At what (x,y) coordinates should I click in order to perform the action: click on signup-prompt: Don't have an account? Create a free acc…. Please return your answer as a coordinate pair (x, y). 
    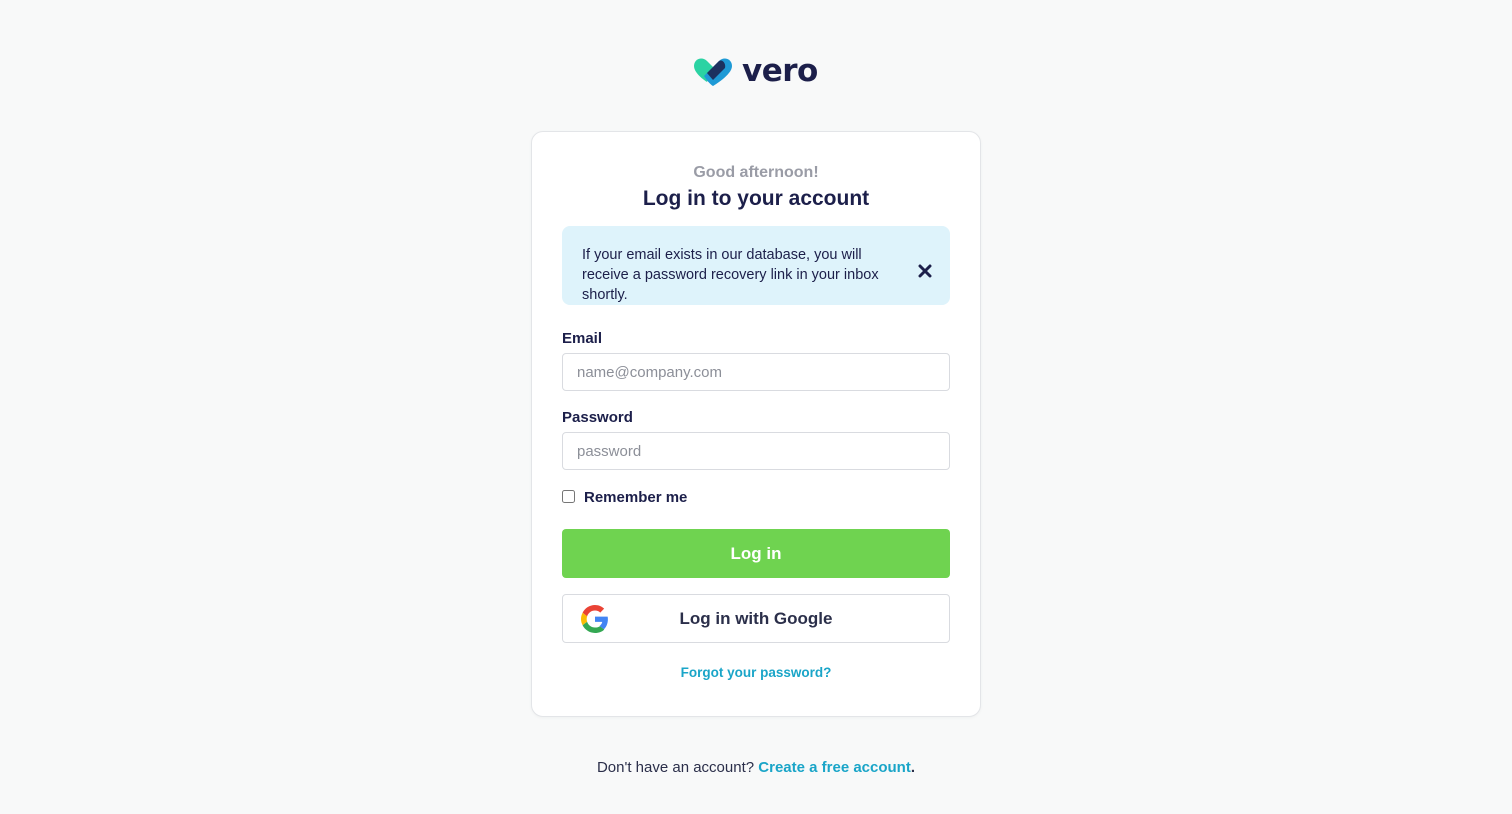
    Looking at the image, I should click on (756, 767).